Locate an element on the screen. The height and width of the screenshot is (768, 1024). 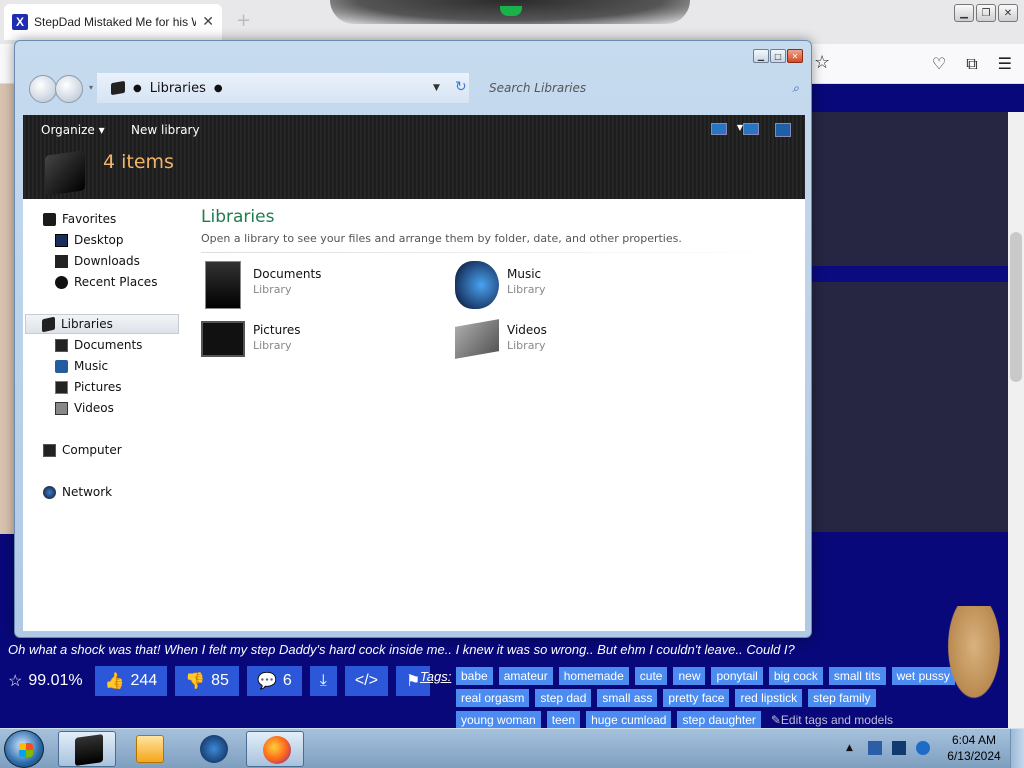
scrollbar-thumb is located at coordinates (1016, 307).